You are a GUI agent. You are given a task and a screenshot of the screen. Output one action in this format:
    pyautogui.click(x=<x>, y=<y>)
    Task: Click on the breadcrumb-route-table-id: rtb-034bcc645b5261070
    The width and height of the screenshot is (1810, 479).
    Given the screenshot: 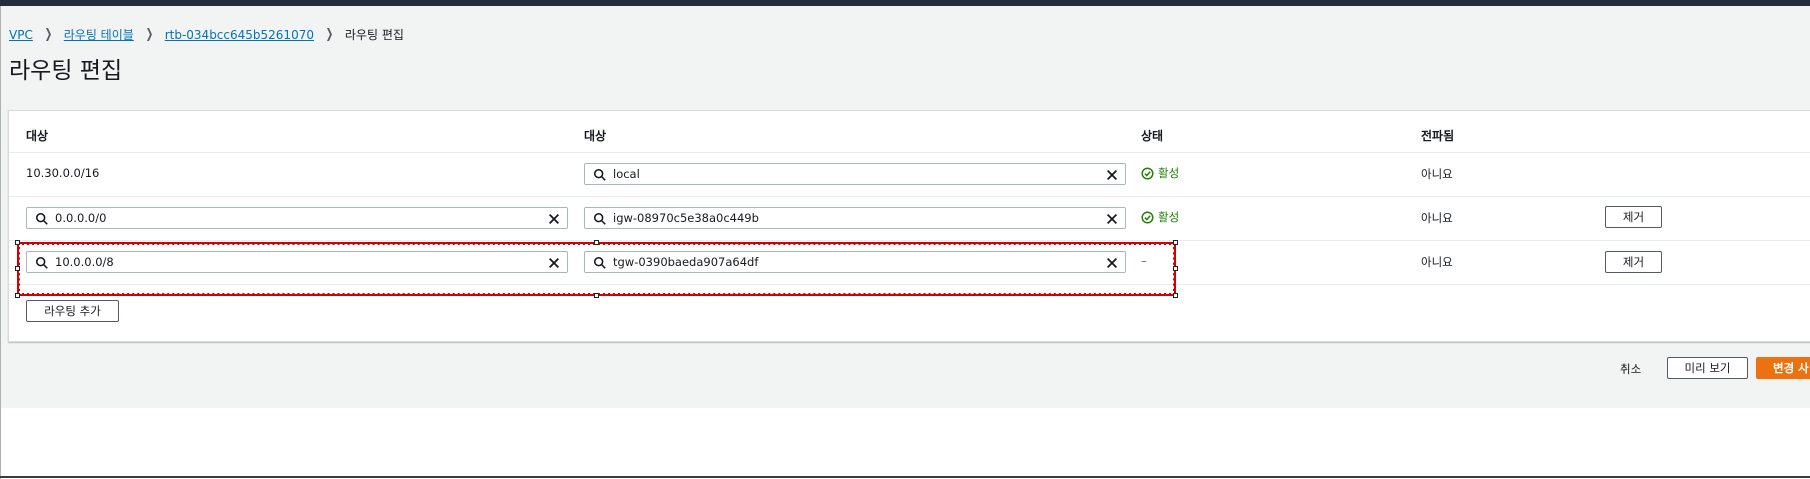 What is the action you would take?
    pyautogui.click(x=239, y=35)
    